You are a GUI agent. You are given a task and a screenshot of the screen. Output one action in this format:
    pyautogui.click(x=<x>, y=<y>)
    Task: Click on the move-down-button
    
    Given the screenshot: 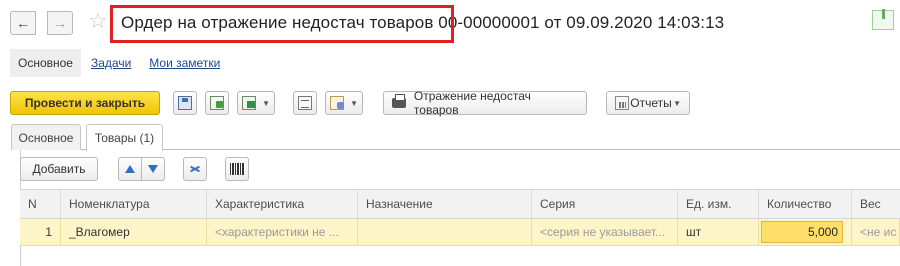 What is the action you would take?
    pyautogui.click(x=153, y=169)
    